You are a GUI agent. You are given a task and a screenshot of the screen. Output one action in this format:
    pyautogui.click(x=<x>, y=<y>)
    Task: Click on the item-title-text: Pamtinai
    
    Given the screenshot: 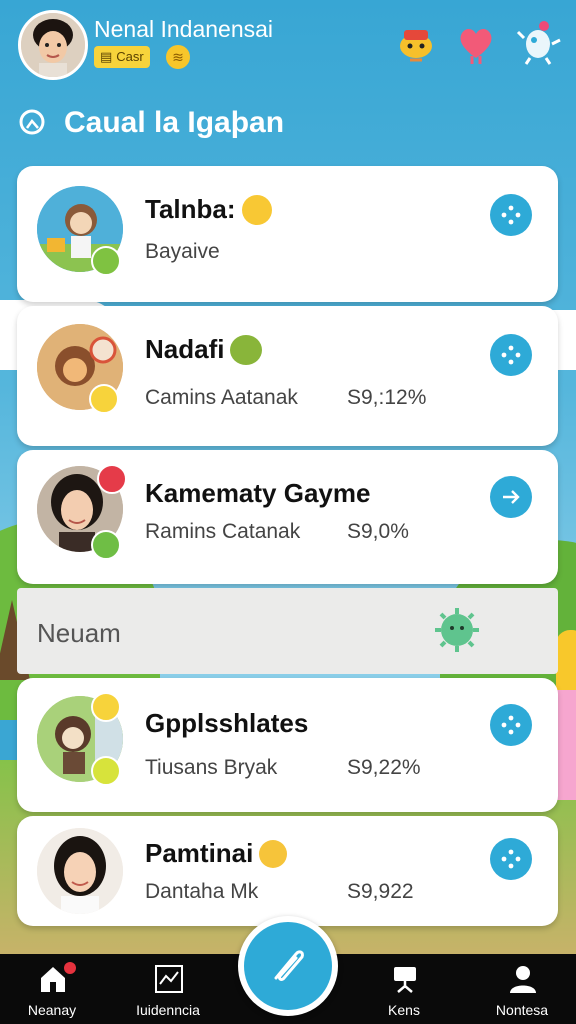 What is the action you would take?
    pyautogui.click(x=199, y=853)
    